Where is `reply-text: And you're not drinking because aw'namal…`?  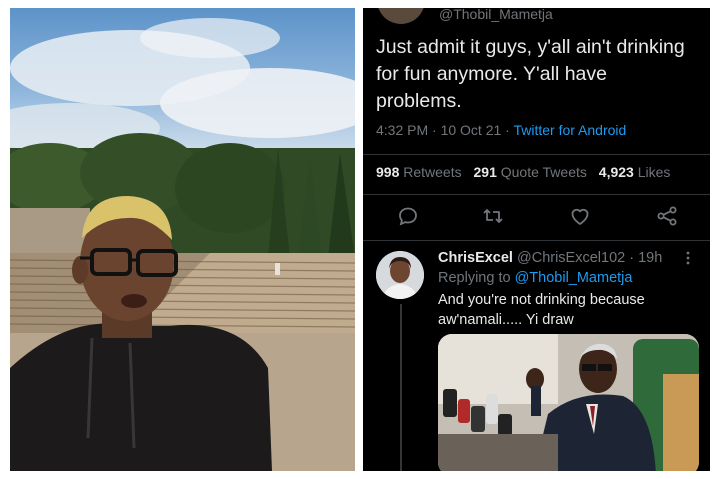 reply-text: And you're not drinking because aw'namal… is located at coordinates (541, 310).